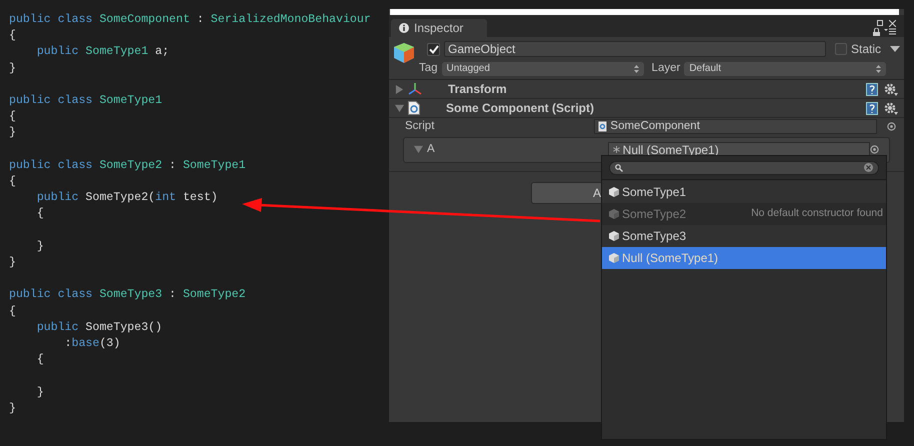 The image size is (914, 446). I want to click on type-option: SomeType1, so click(744, 192).